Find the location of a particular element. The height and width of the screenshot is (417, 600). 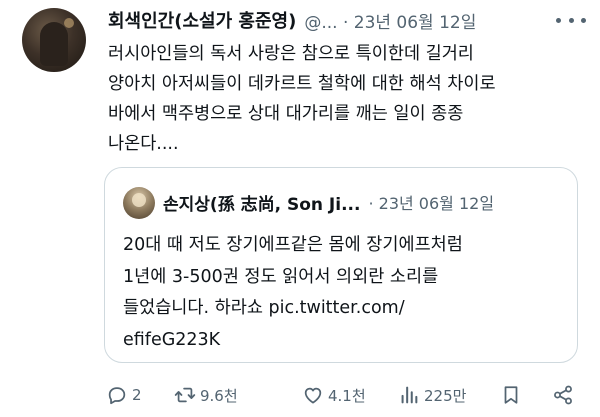

like-button: 4.1천 is located at coordinates (334, 395).